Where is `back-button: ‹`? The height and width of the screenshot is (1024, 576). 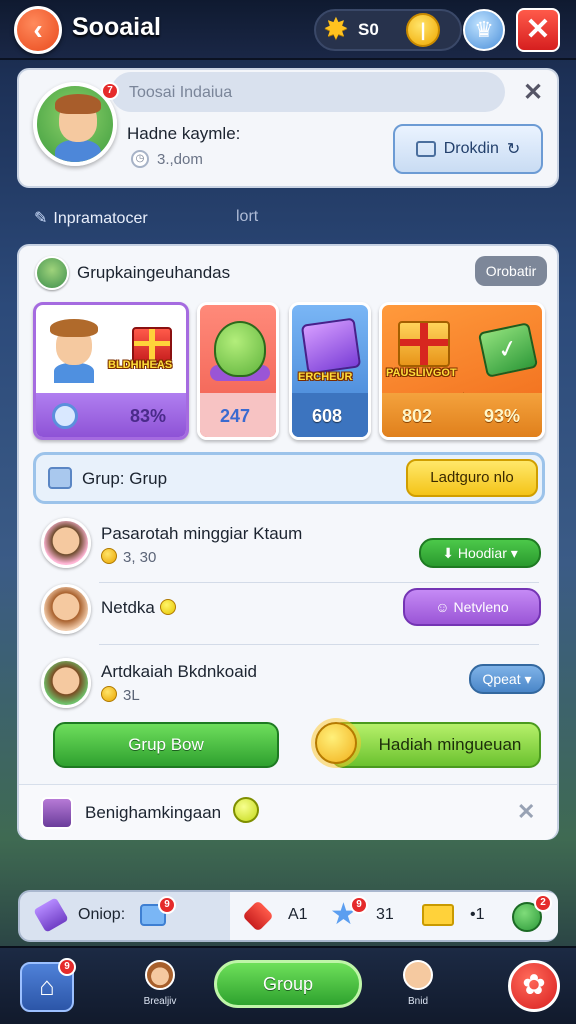
back-button: ‹ is located at coordinates (38, 30).